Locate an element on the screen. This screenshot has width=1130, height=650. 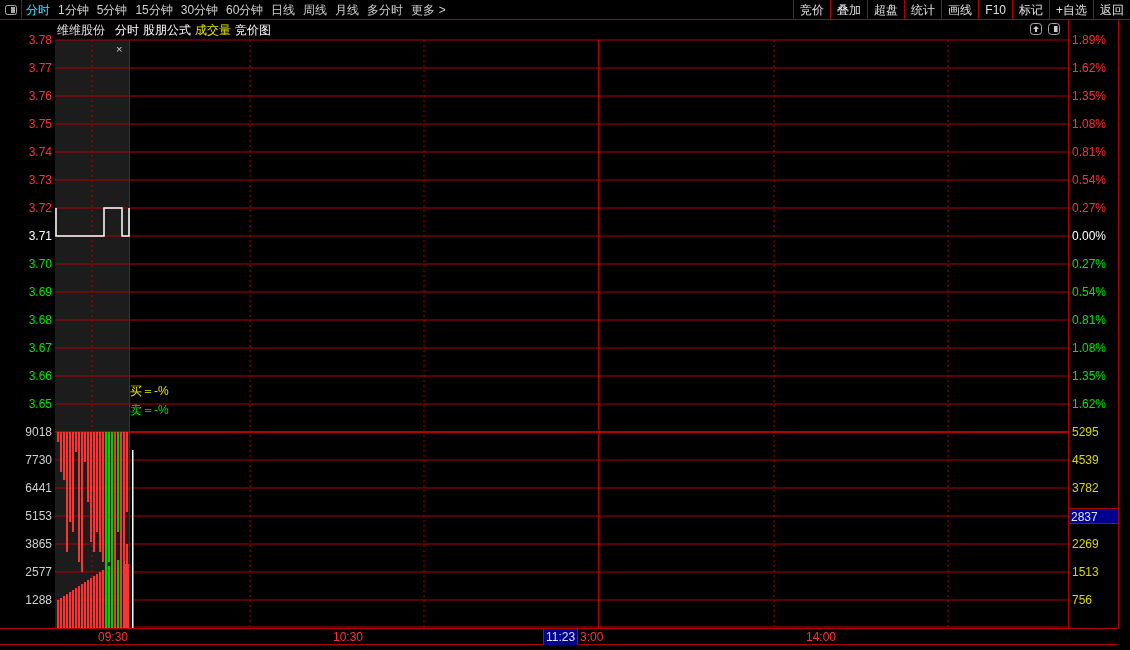
price-label: 3.73 is located at coordinates (40, 180).